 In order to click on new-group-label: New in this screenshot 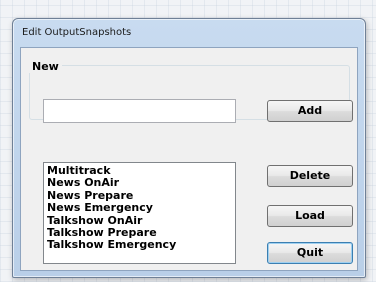, I will do `click(45, 66)`.